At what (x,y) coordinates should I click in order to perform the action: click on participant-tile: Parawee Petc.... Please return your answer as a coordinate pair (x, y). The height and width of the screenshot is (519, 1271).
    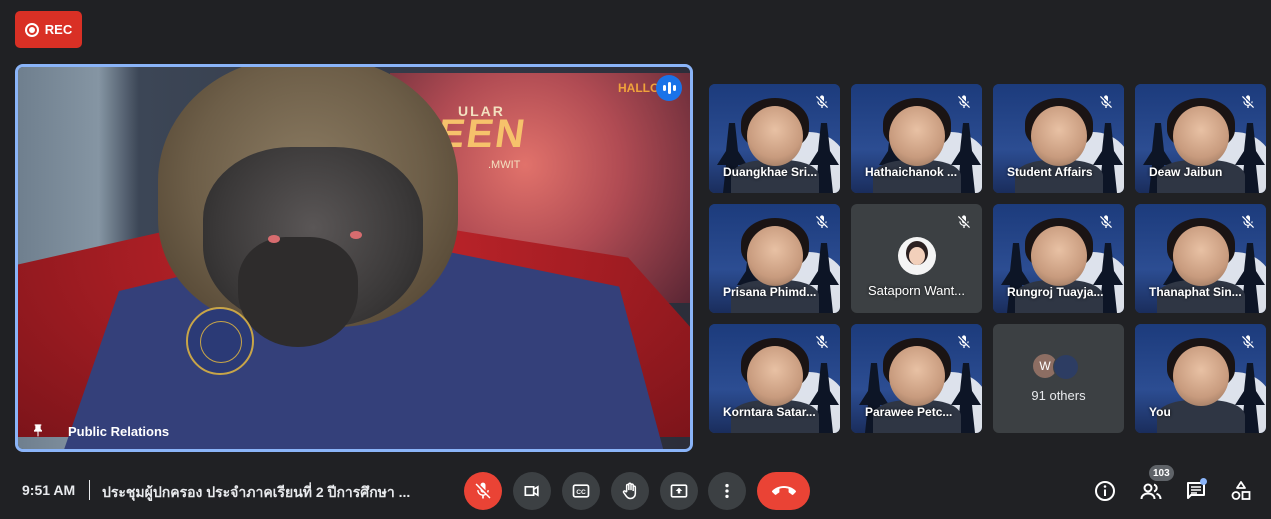
    Looking at the image, I should click on (916, 378).